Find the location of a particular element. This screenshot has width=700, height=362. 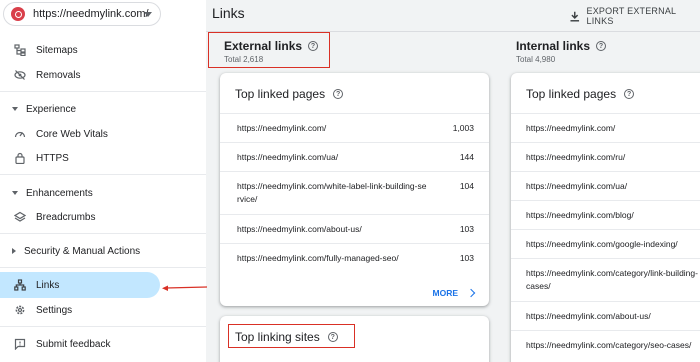

row-url: https://needmylink.com/google-indexing/ is located at coordinates (602, 244).